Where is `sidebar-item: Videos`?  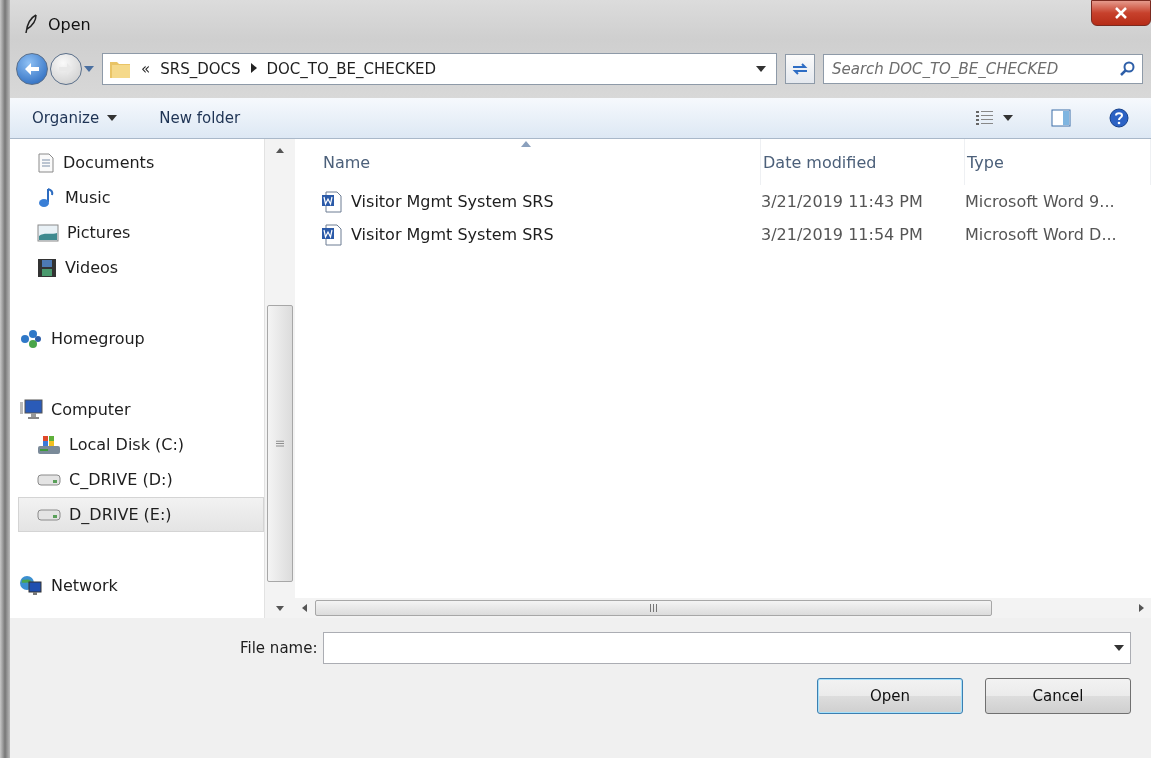
sidebar-item: Videos is located at coordinates (141, 267).